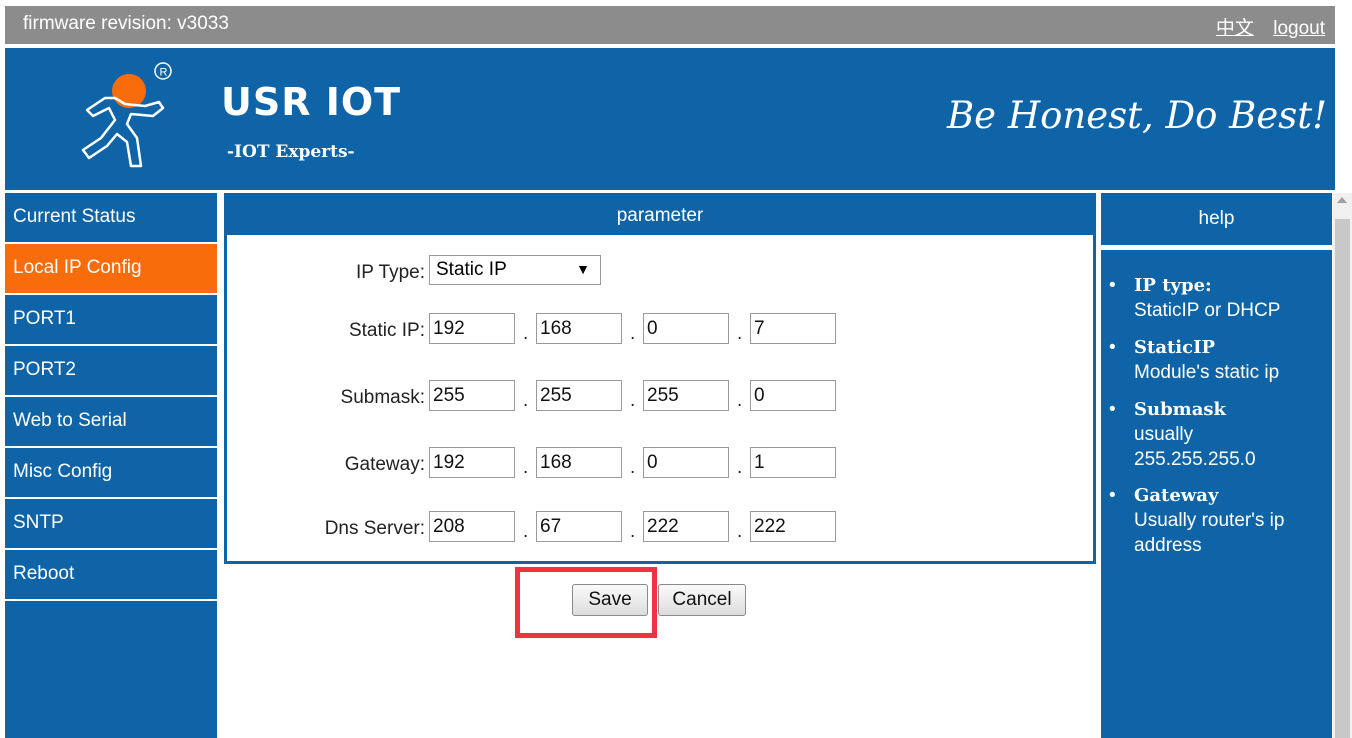  Describe the element at coordinates (311, 102) in the screenshot. I see `brand-name: USR IOT` at that location.